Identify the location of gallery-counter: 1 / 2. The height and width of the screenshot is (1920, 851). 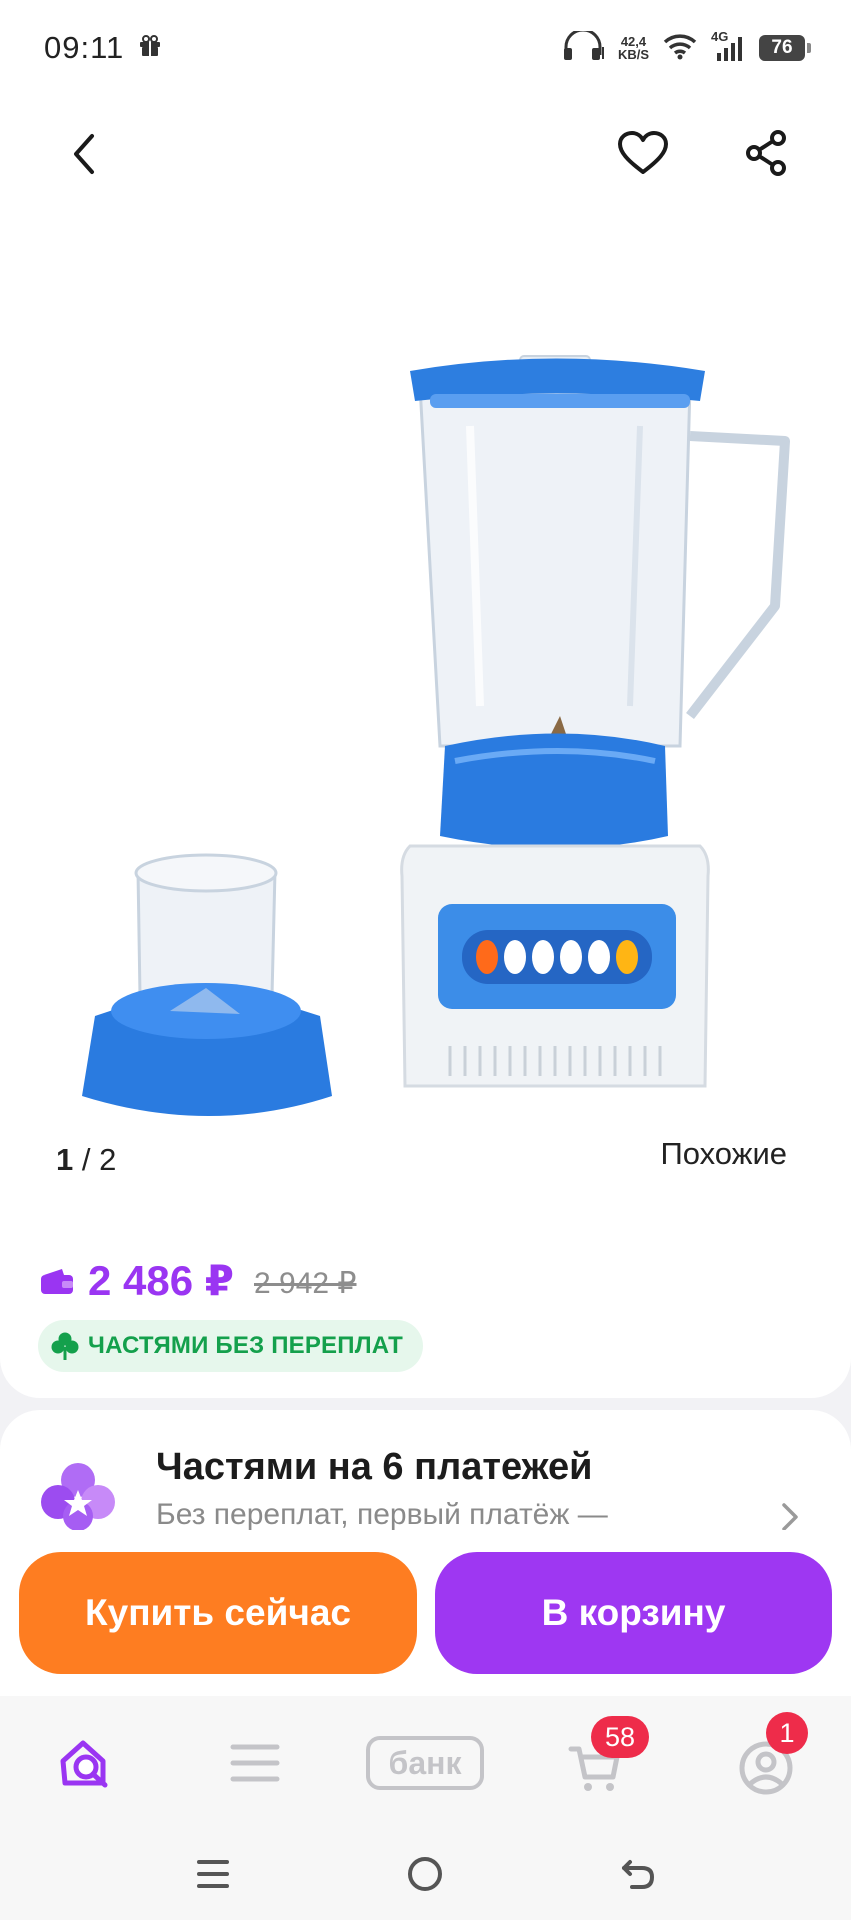
(86, 1159).